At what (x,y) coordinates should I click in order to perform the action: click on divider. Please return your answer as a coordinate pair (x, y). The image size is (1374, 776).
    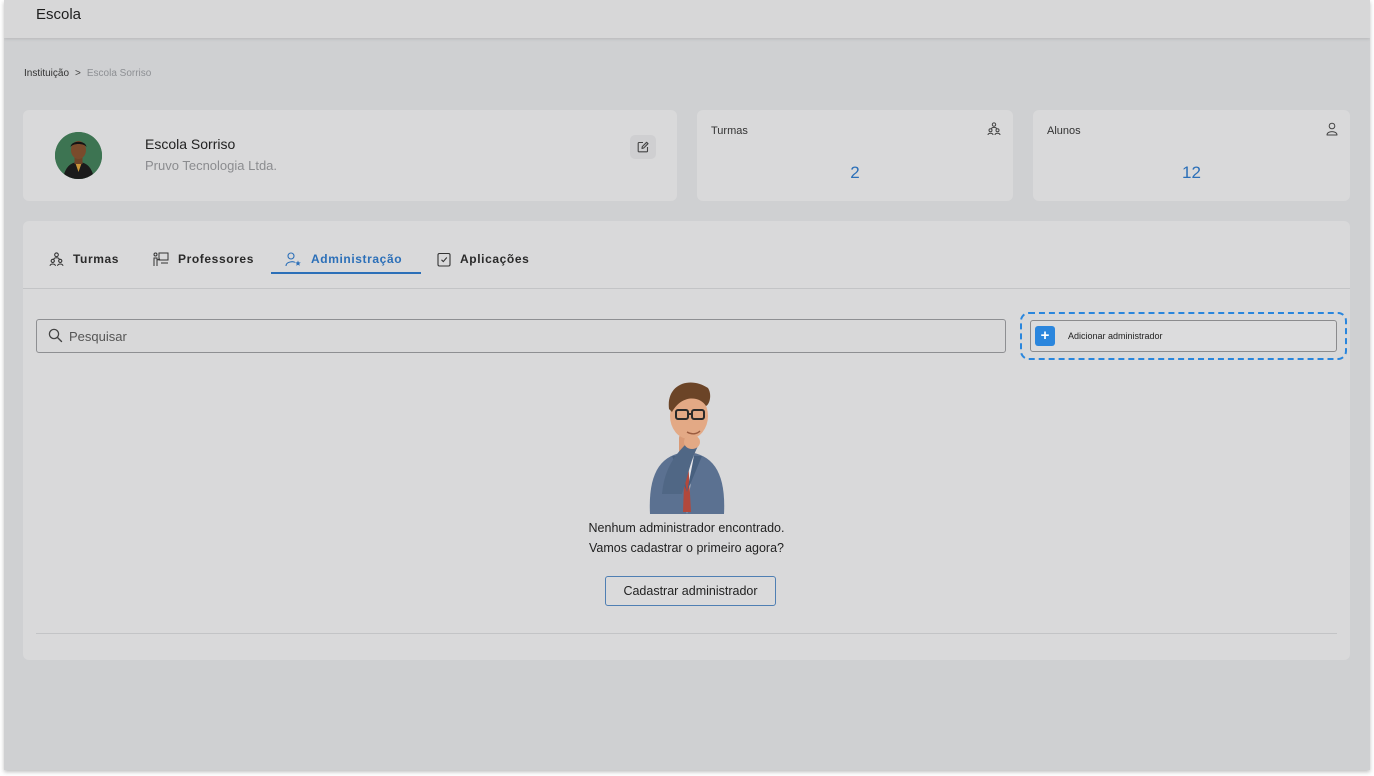
    Looking at the image, I should click on (686, 633).